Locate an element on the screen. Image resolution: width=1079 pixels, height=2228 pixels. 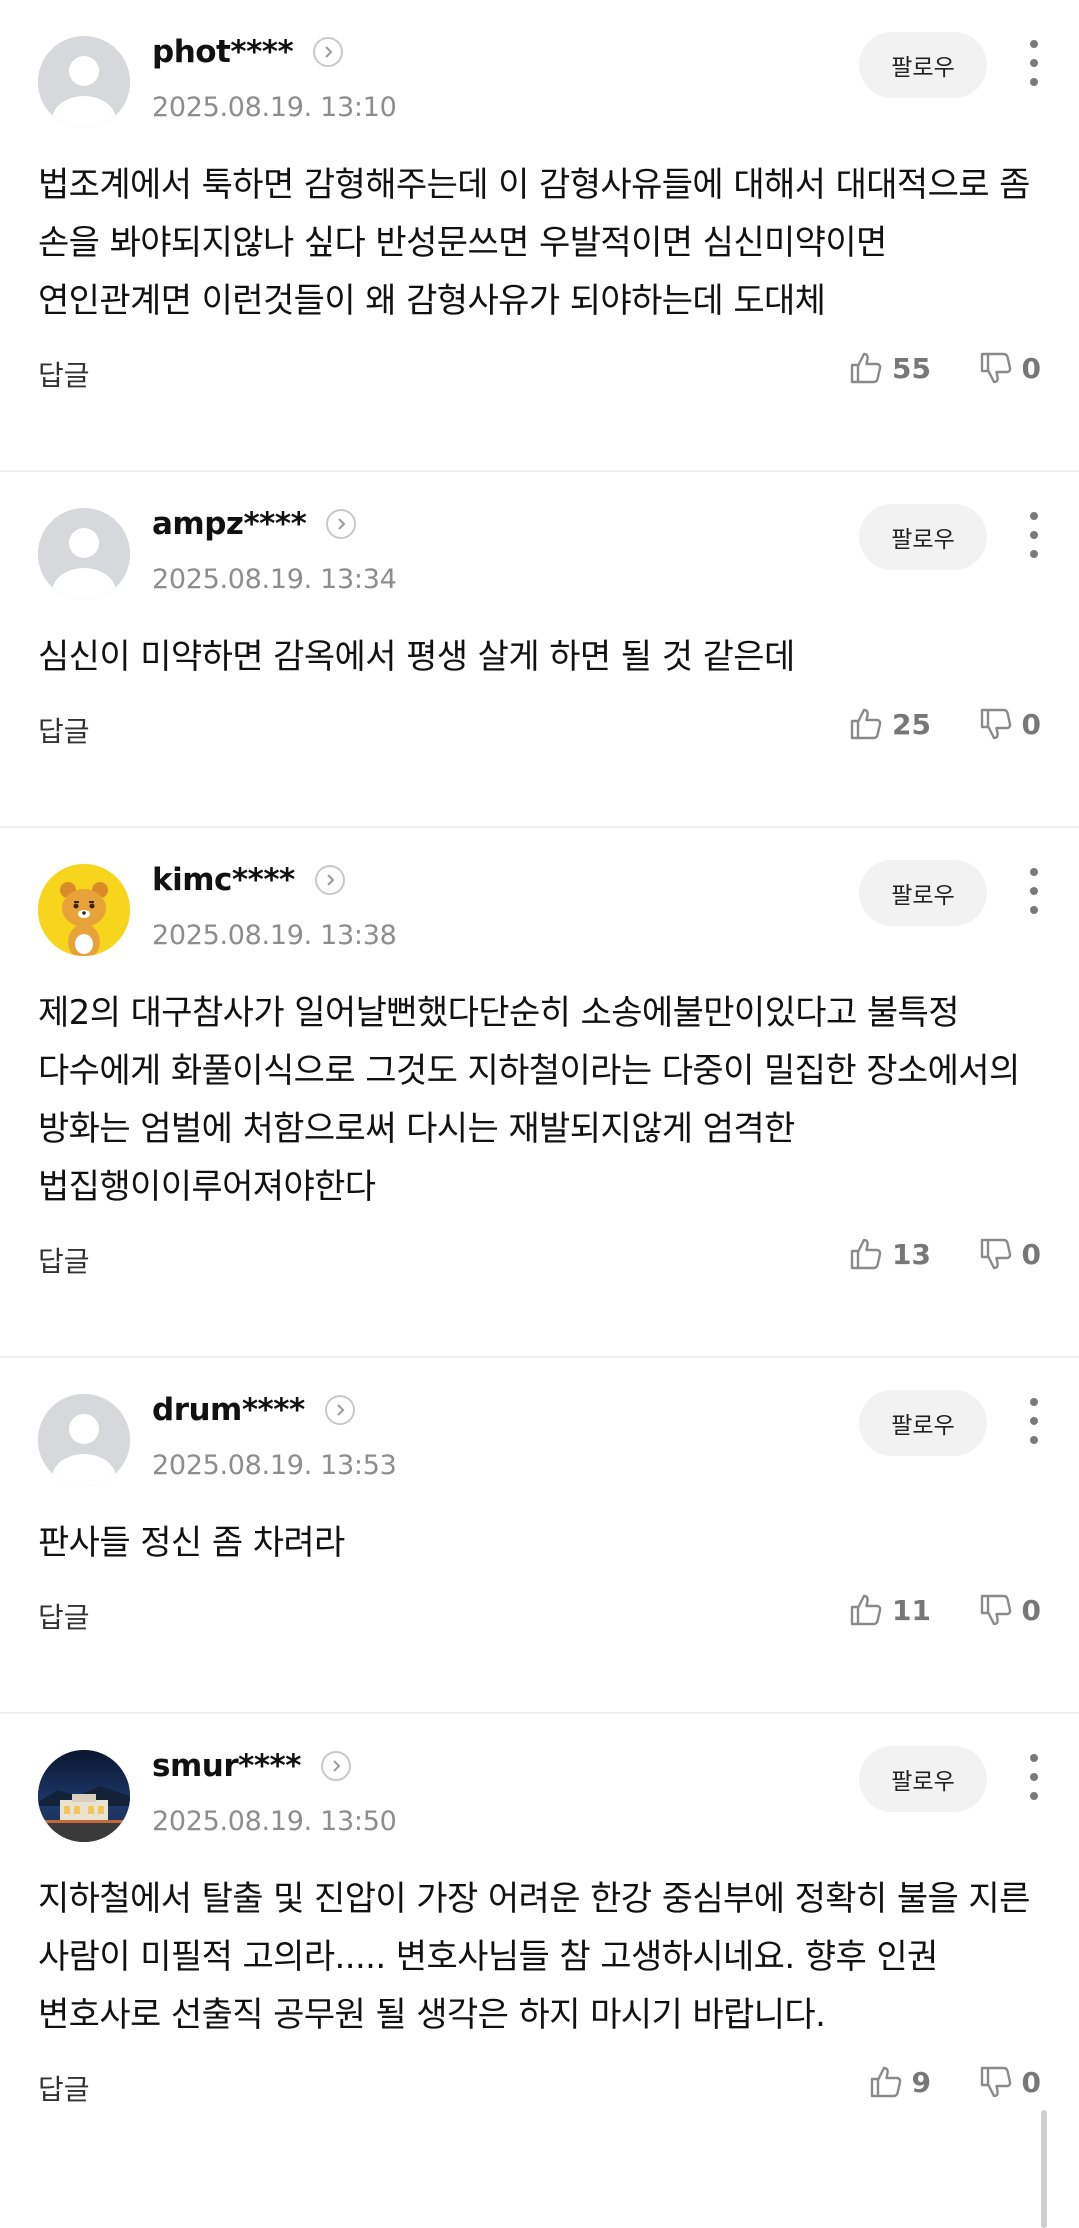
comment-header: phot**** 2025.08.19. 13:10 팔로우 is located at coordinates (539, 65).